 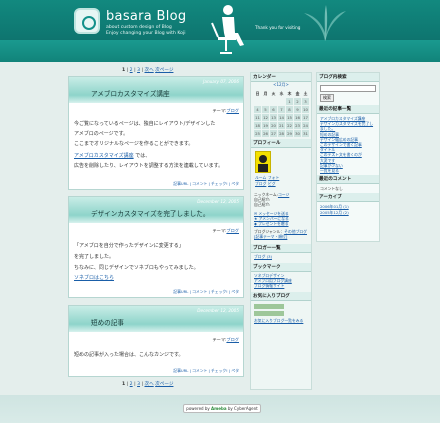 I want to click on bloggers-item: ブログ (3), so click(x=281, y=256).